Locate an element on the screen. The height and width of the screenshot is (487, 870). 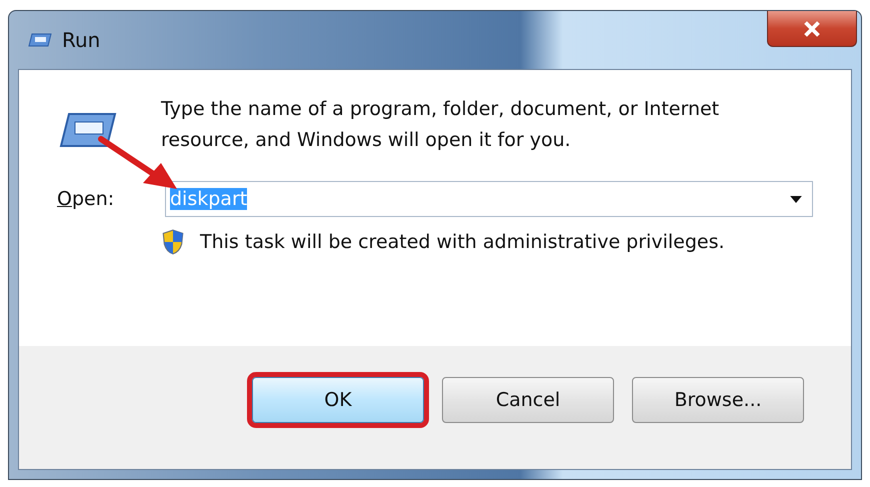
instruction-text: Type the name of a program, folder, document, or Internet resource, and Windows will open it for you. is located at coordinates (440, 125).